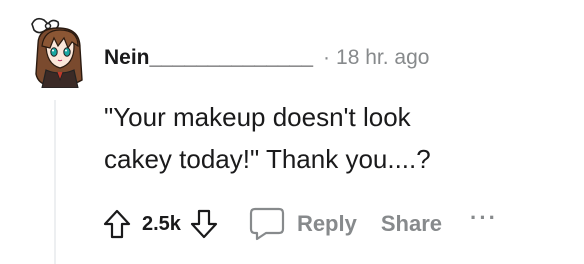 This screenshot has width=584, height=264. Describe the element at coordinates (55, 182) in the screenshot. I see `thread-line` at that location.